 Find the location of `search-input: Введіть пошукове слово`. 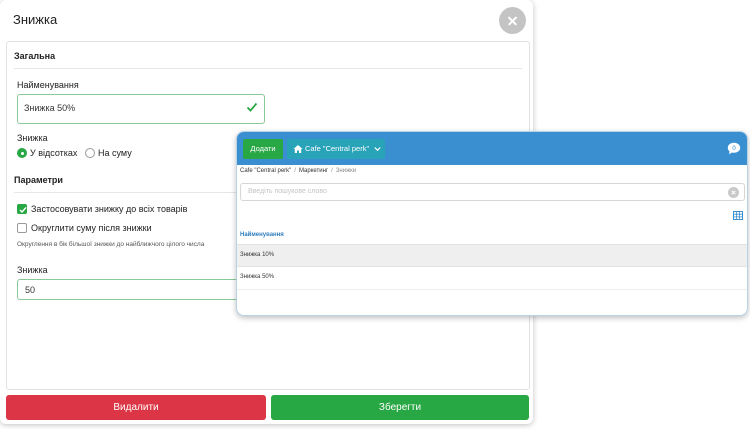

search-input: Введіть пошукове слово is located at coordinates (492, 192).